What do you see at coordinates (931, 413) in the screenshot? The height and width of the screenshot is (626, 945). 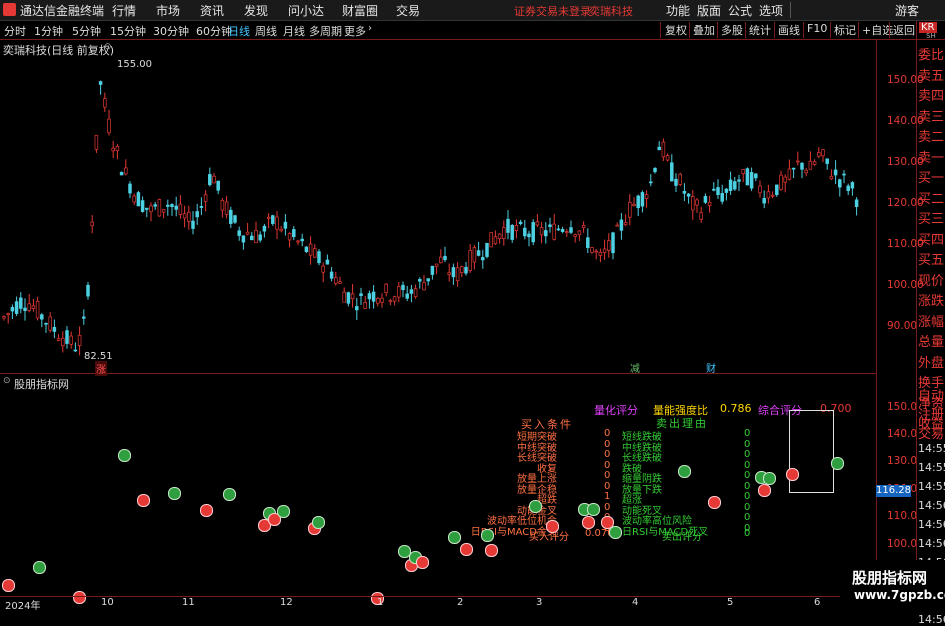 I see `quote-action-item: 注册` at bounding box center [931, 413].